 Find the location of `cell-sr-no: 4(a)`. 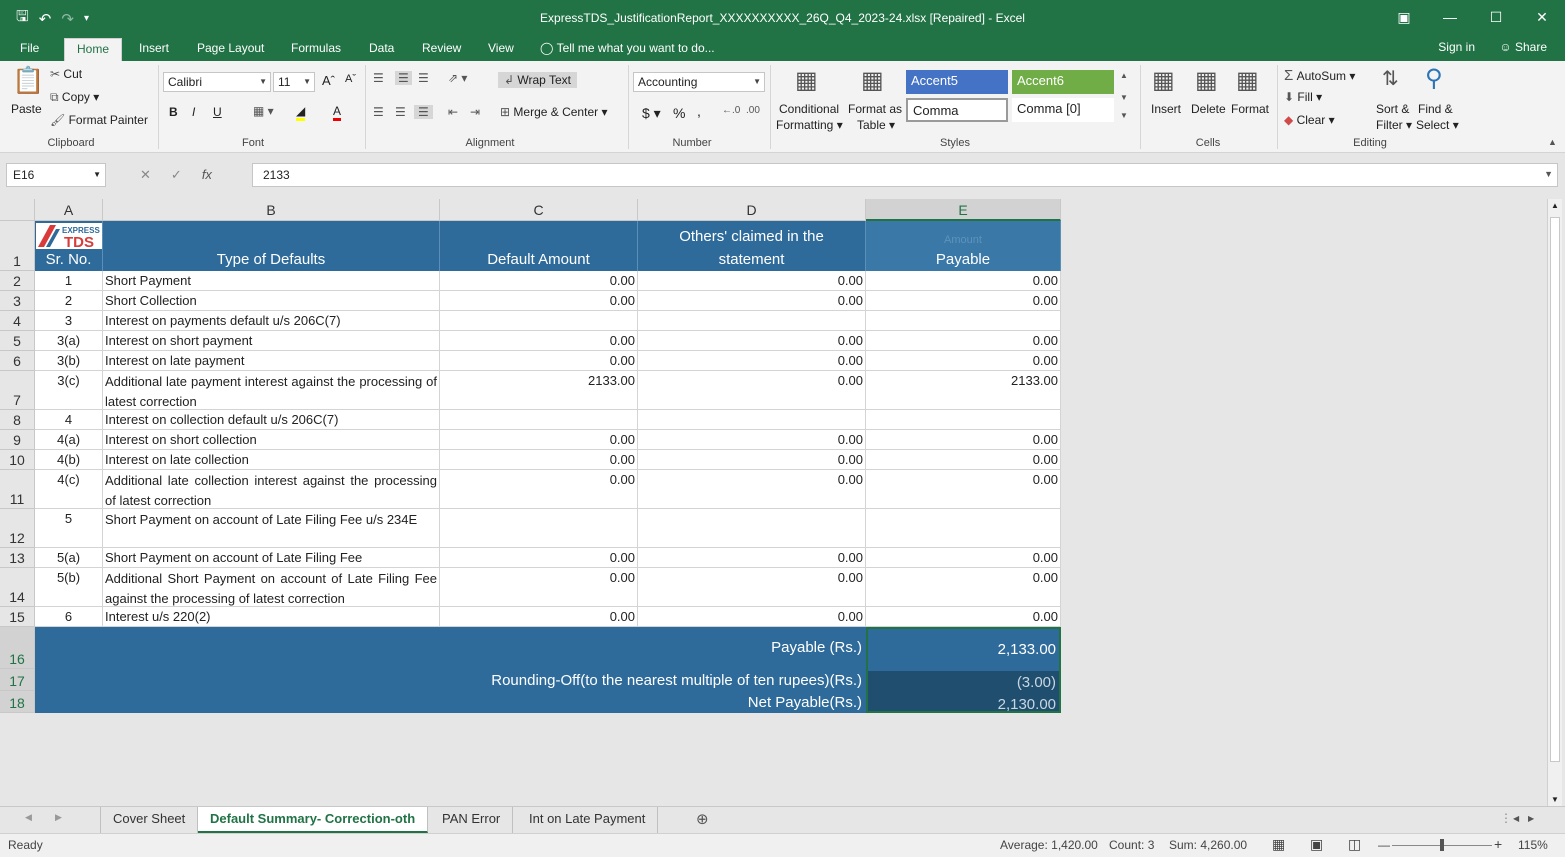

cell-sr-no: 4(a) is located at coordinates (69, 440).